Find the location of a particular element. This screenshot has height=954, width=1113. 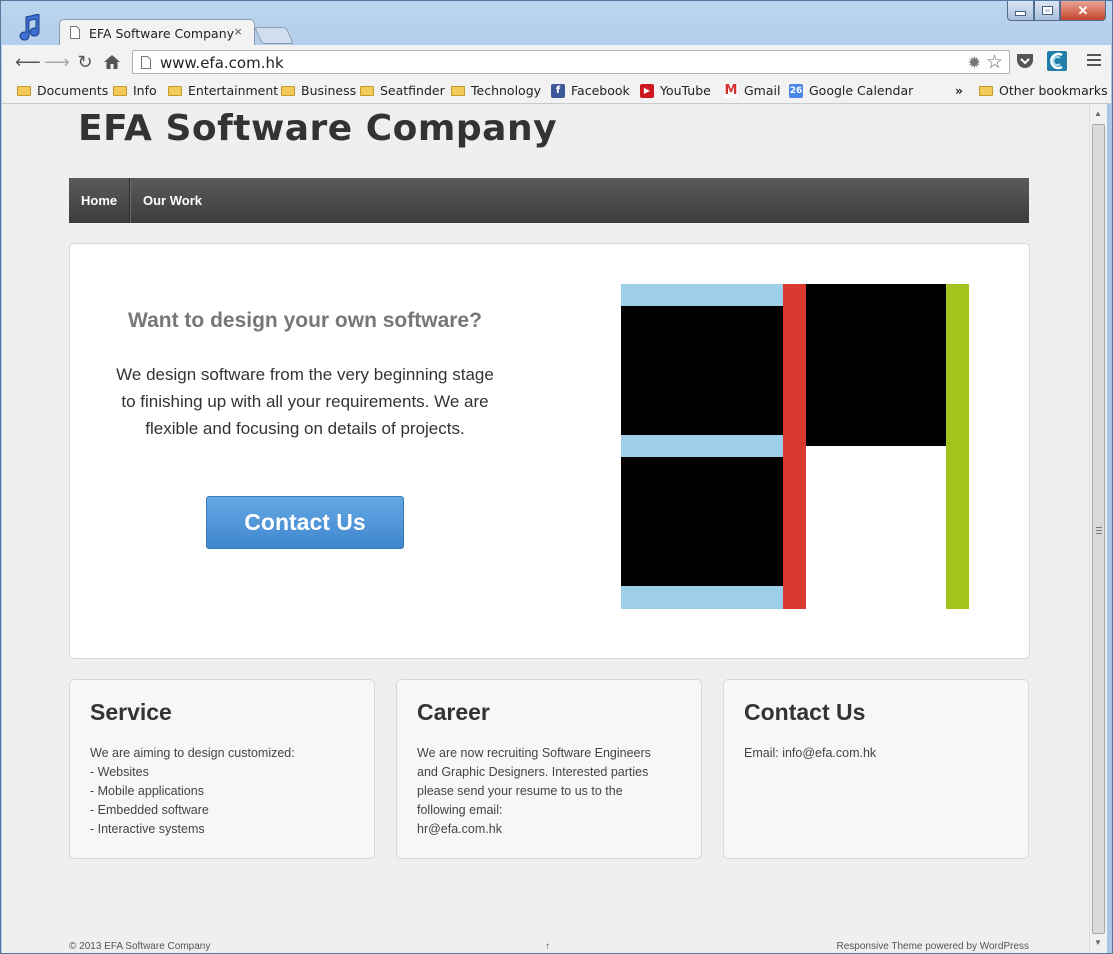

graphic-blue-bar-middle is located at coordinates (702, 446).